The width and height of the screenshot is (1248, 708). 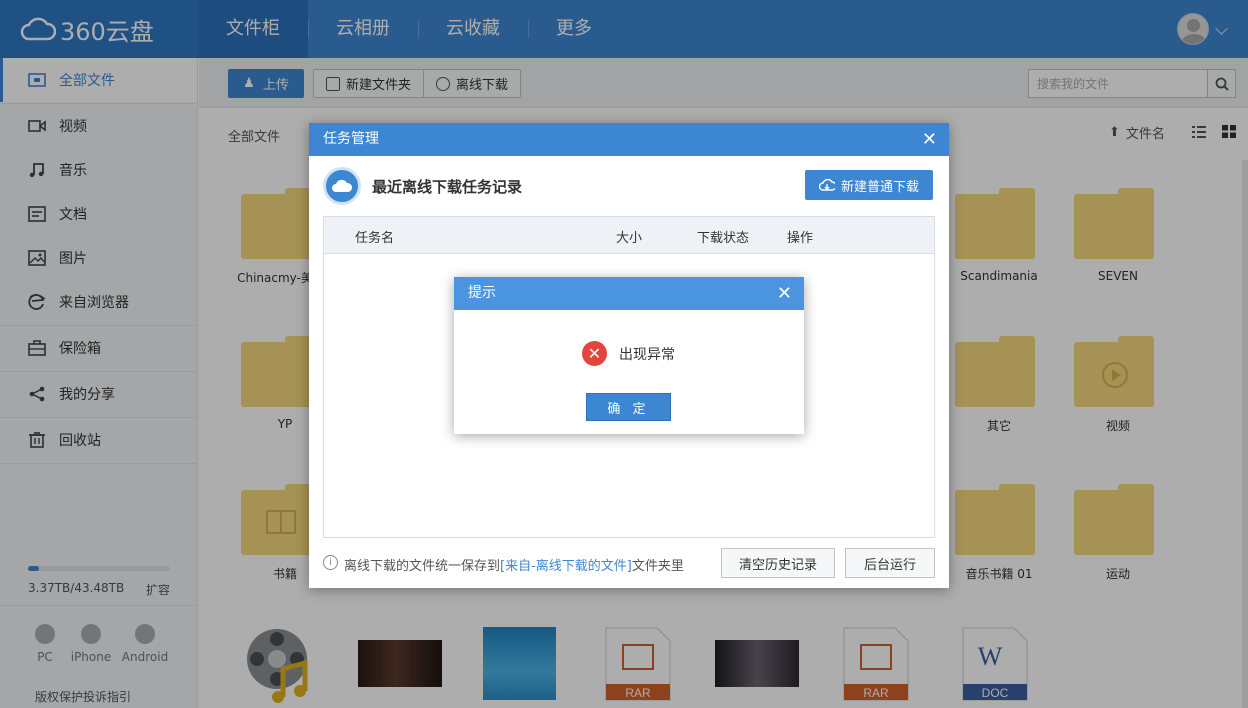 I want to click on cloud-download-icon, so click(x=826, y=184).